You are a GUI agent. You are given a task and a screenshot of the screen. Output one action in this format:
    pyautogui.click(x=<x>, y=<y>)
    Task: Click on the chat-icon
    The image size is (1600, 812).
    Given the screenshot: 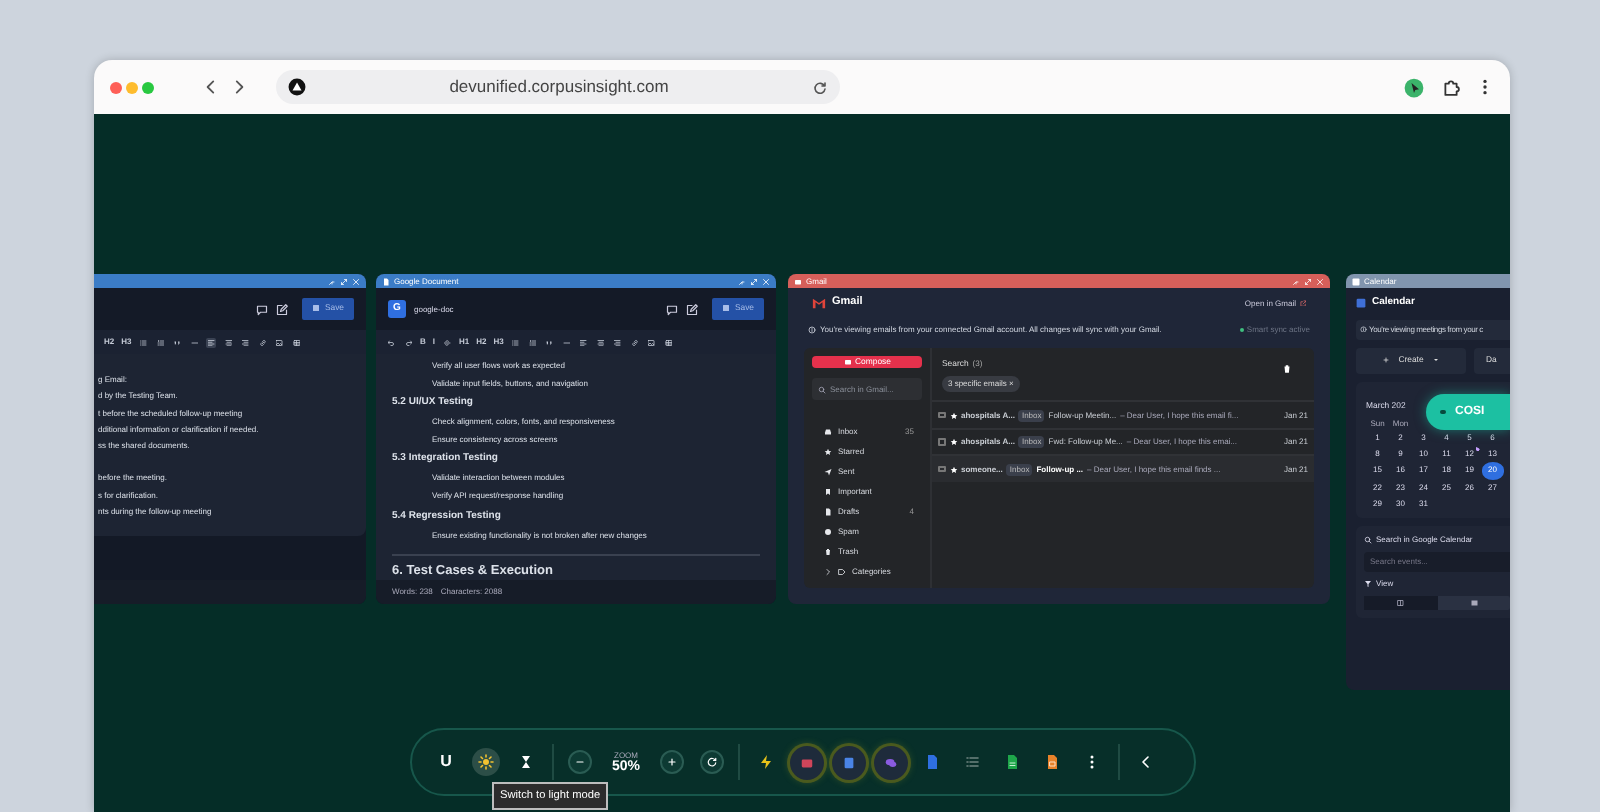 What is the action you would take?
    pyautogui.click(x=891, y=762)
    